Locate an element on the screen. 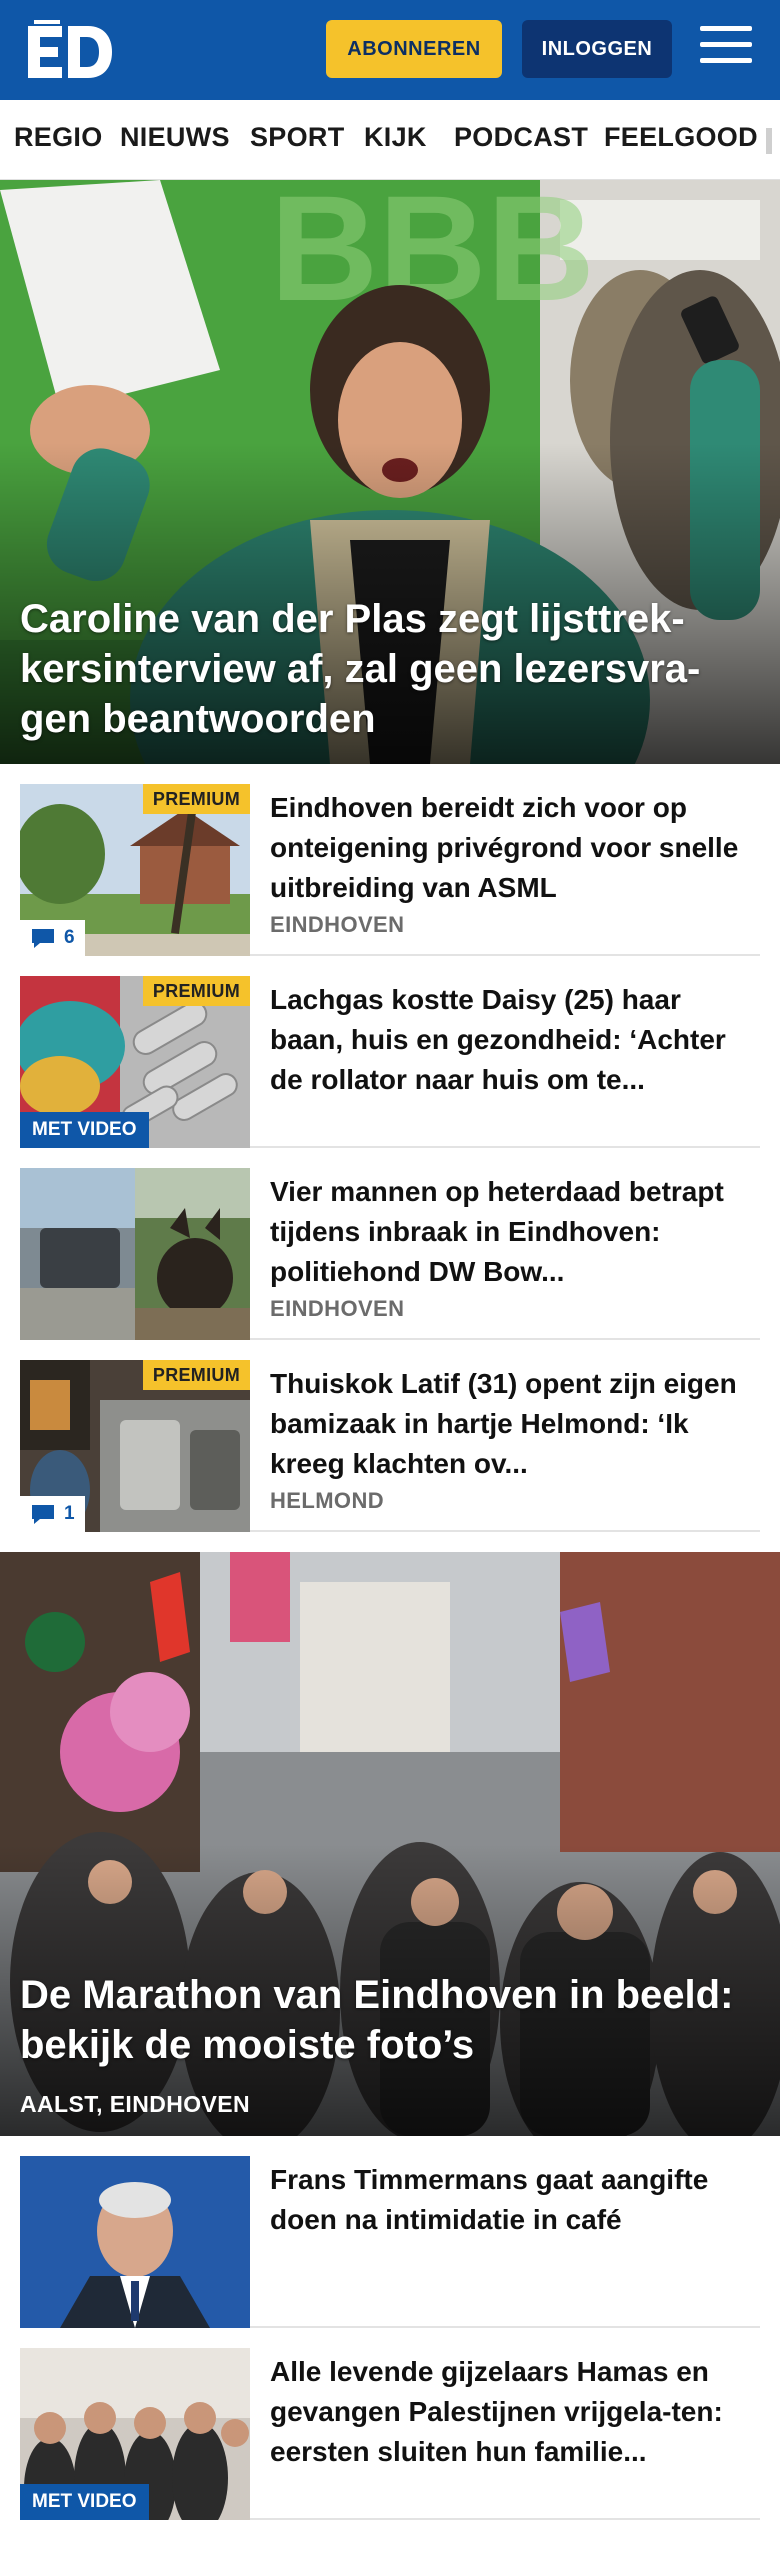 The height and width of the screenshot is (2560, 780). nav-item-kijk: KIJK is located at coordinates (395, 137).